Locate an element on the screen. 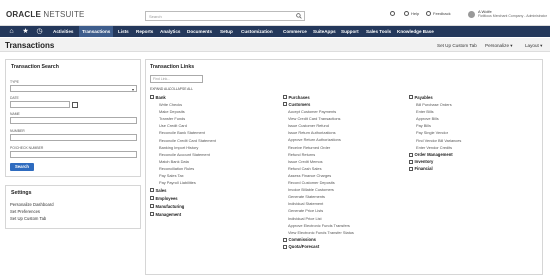 The width and height of the screenshot is (550, 280). layout-link: Layout ▾ is located at coordinates (533, 46).